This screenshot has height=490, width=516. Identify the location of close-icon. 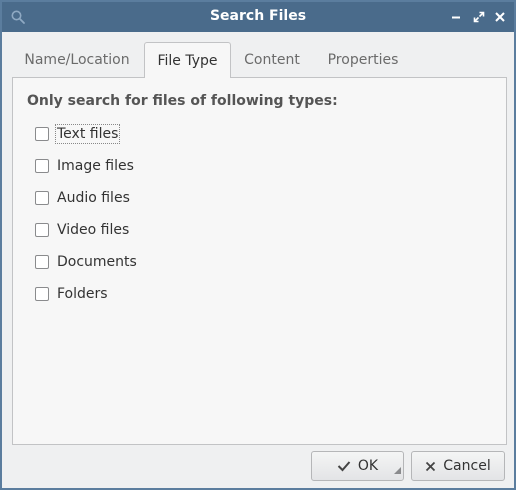
(500, 17).